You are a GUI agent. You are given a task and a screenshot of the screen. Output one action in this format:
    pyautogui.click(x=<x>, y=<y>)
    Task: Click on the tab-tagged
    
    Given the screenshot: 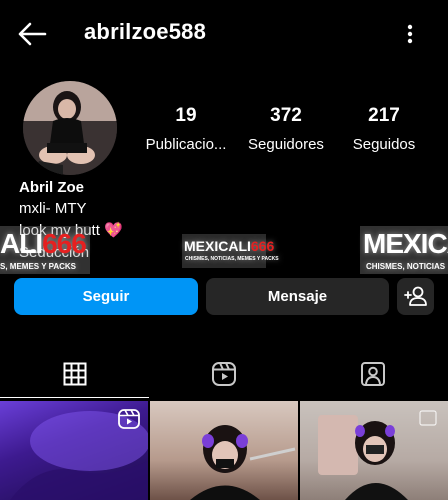 What is the action you would take?
    pyautogui.click(x=372, y=374)
    